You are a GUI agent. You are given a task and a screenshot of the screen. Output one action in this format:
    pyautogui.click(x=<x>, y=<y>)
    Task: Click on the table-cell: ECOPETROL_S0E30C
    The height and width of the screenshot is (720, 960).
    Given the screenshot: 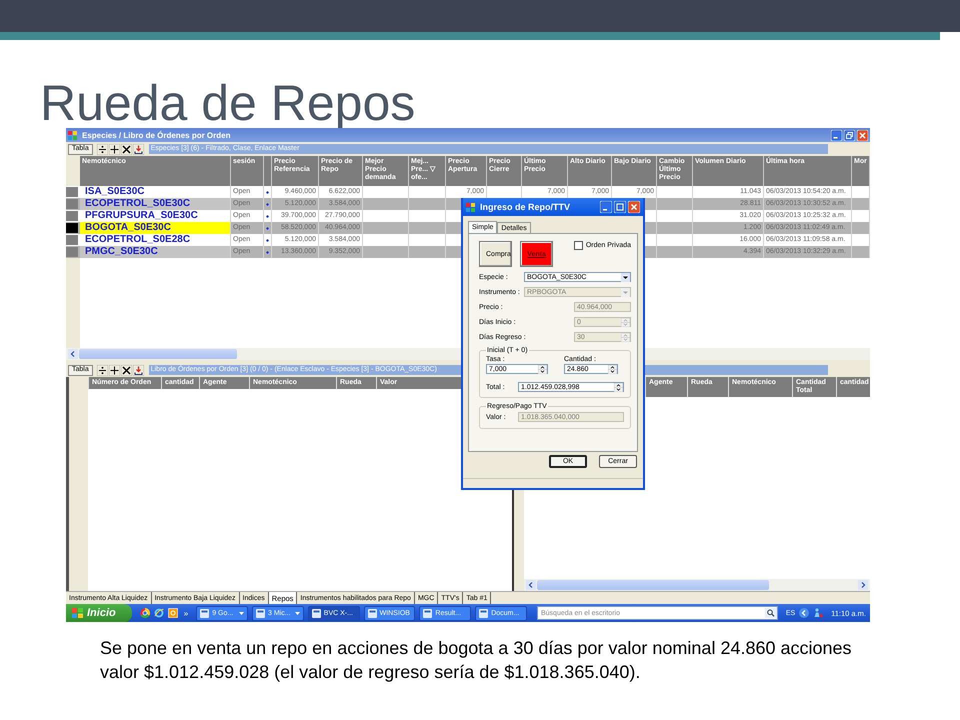 What is the action you would take?
    pyautogui.click(x=137, y=204)
    